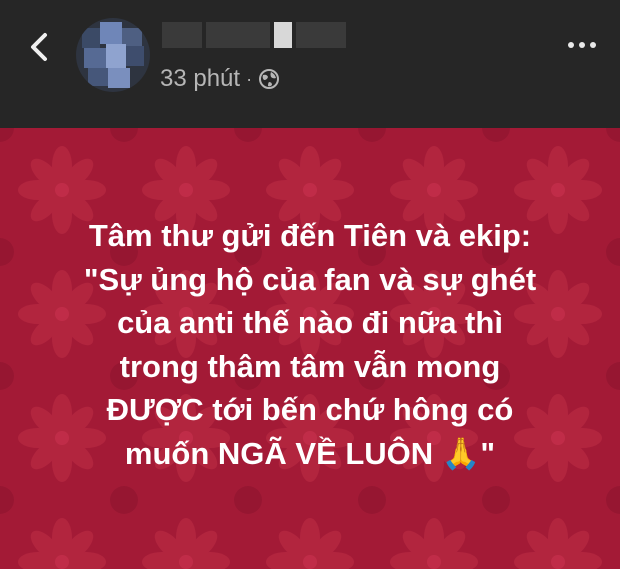  What do you see at coordinates (310, 235) in the screenshot?
I see `post-text-line: Tâm thư gửi đến Tiên và ekip:` at bounding box center [310, 235].